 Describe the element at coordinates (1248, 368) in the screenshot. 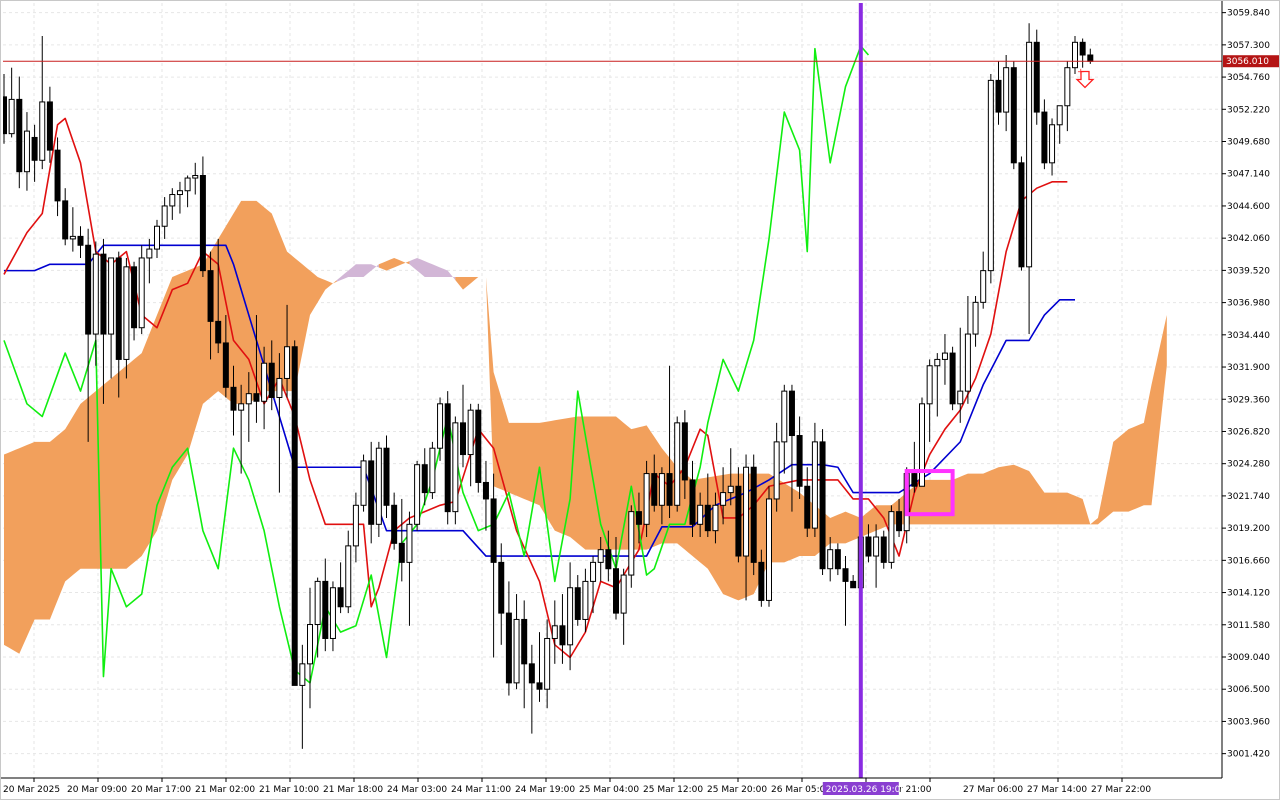

I see `y-tick-label: 3031.900` at that location.